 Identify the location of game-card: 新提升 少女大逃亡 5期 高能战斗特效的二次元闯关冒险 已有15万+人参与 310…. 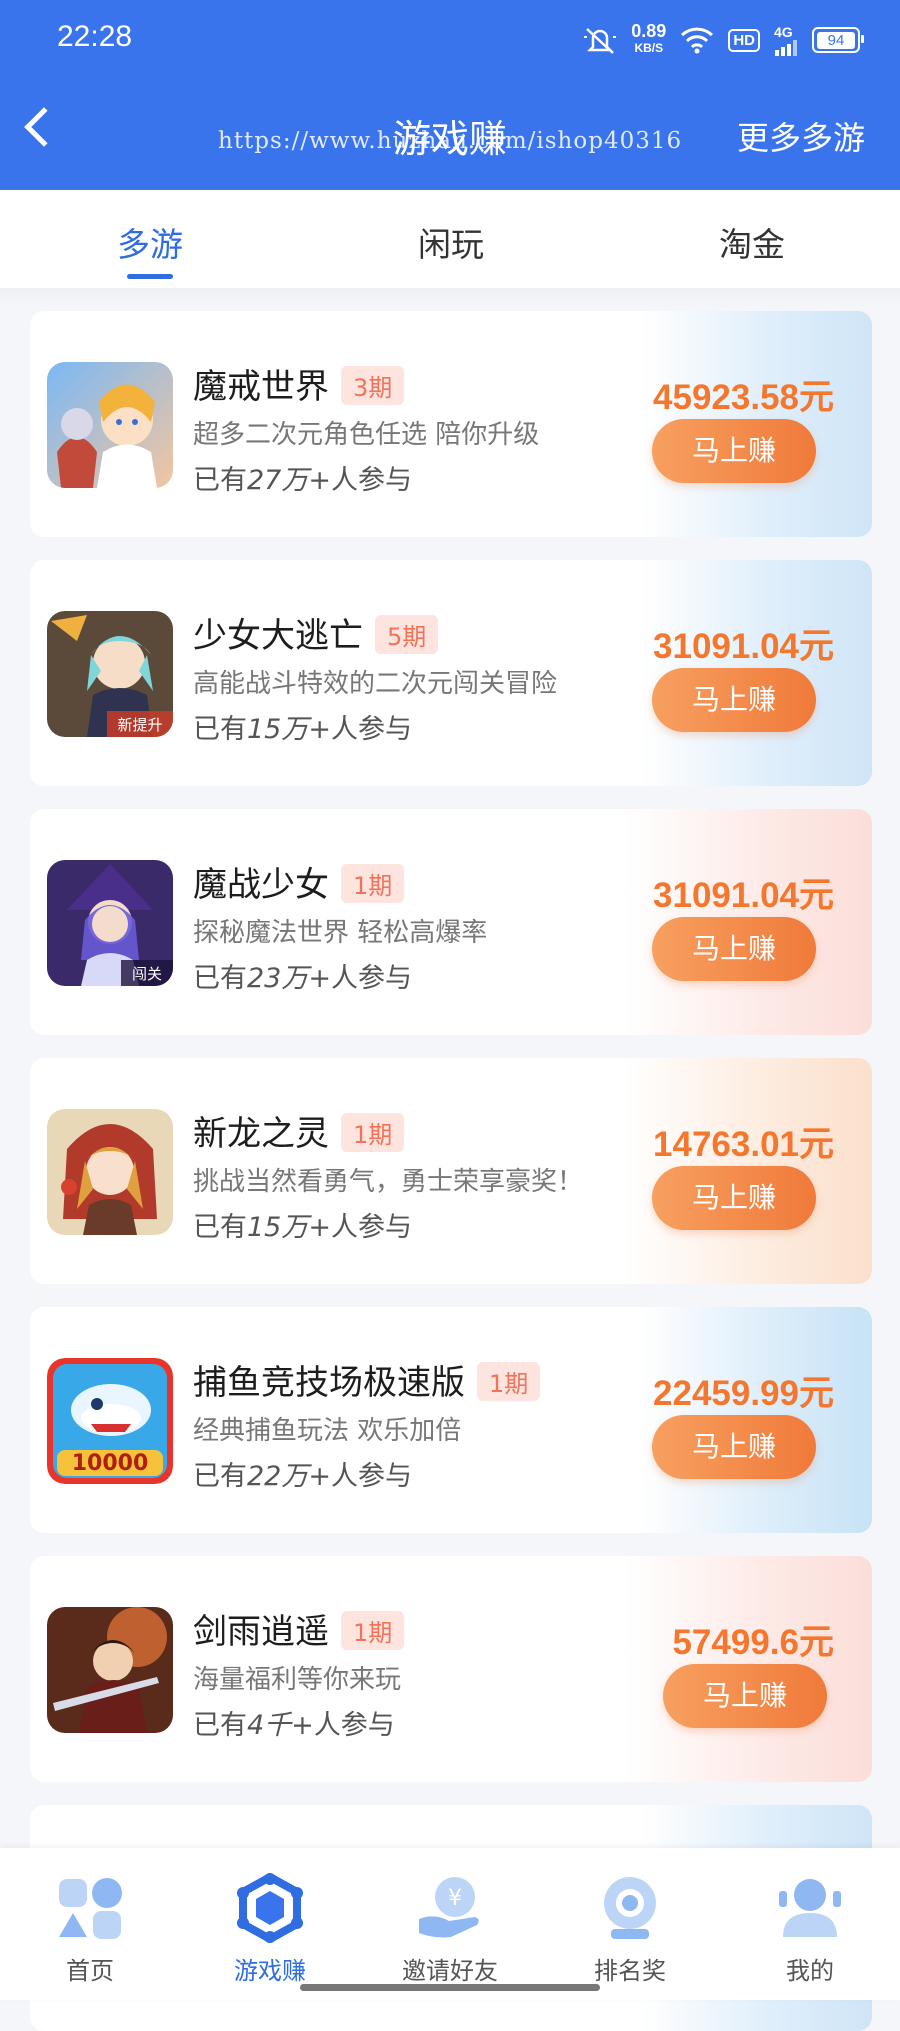
(451, 673).